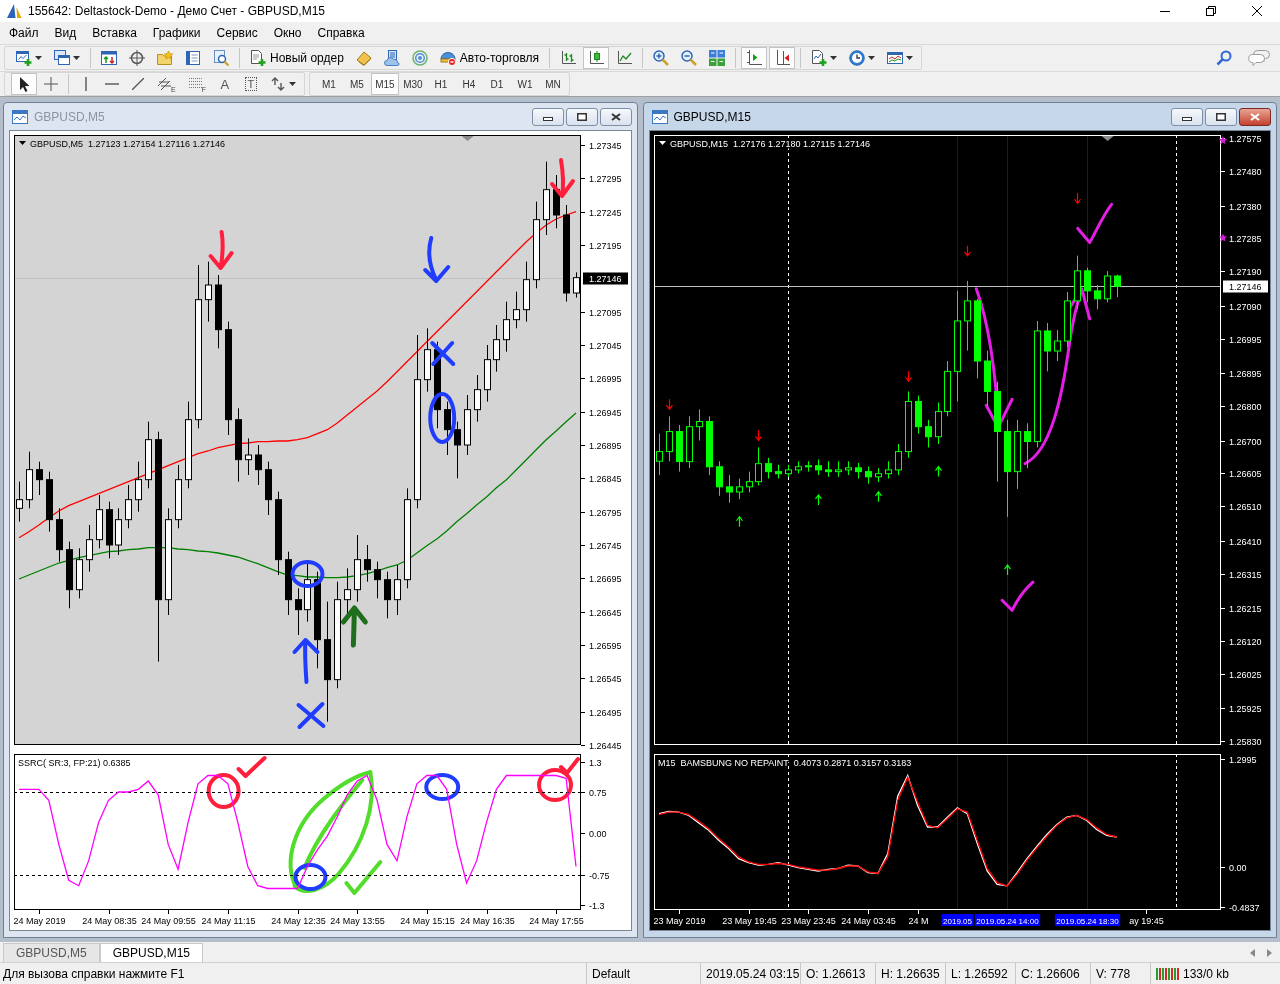  Describe the element at coordinates (427, 921) in the screenshot. I see `time-label: 24 May 15:15` at that location.